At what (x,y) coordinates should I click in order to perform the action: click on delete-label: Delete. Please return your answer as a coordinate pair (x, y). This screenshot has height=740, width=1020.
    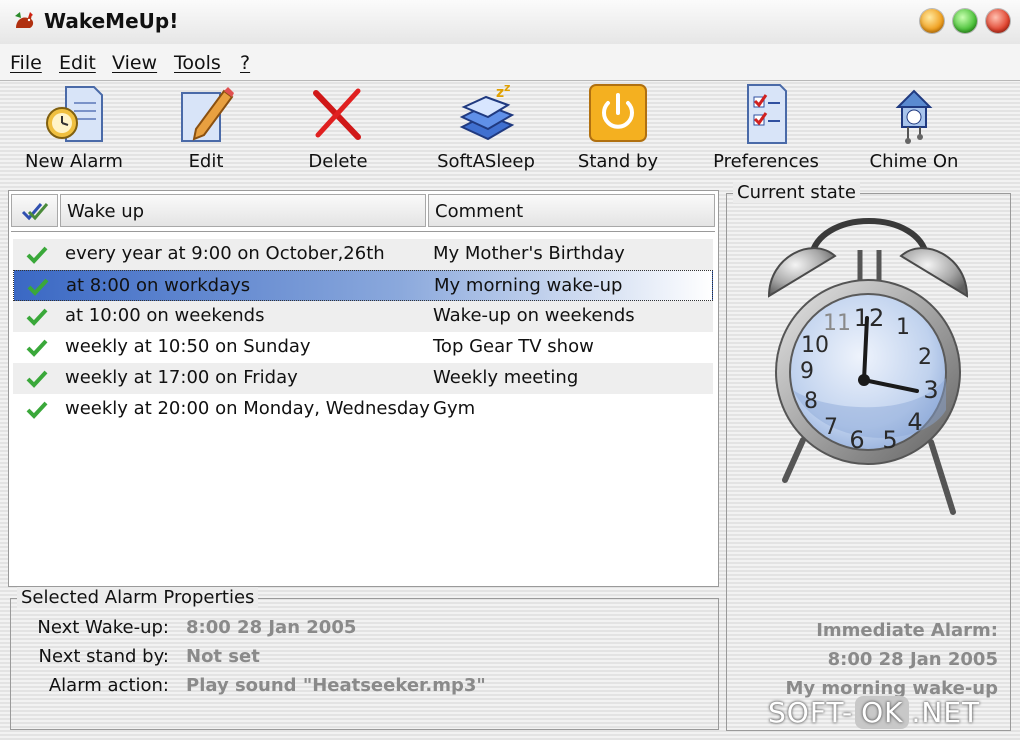
    Looking at the image, I should click on (338, 161).